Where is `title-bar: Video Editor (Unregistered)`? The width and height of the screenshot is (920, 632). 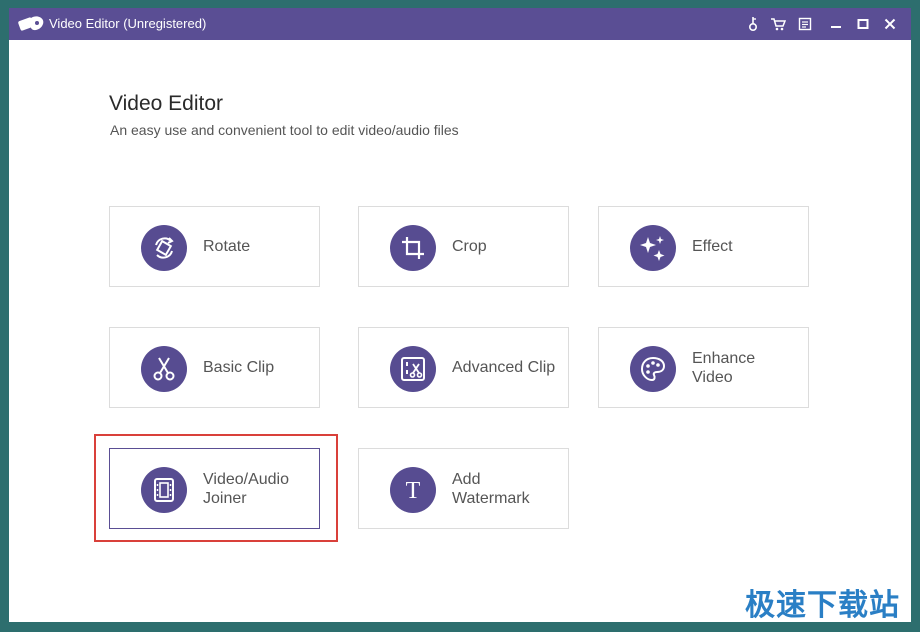
title-bar: Video Editor (Unregistered) is located at coordinates (460, 24).